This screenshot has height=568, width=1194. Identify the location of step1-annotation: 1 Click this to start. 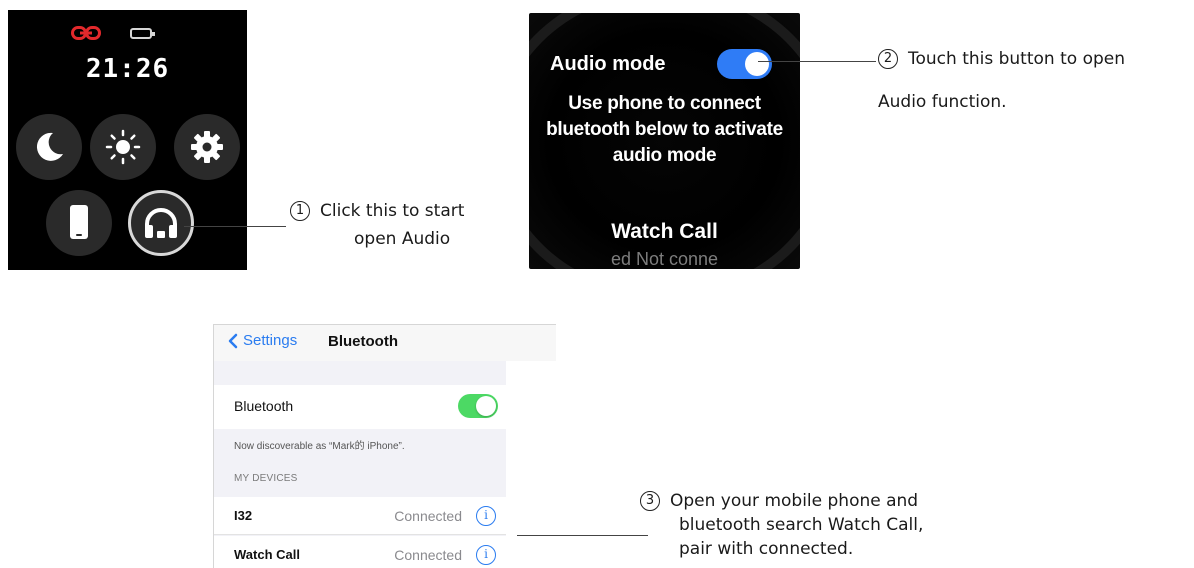
(377, 211).